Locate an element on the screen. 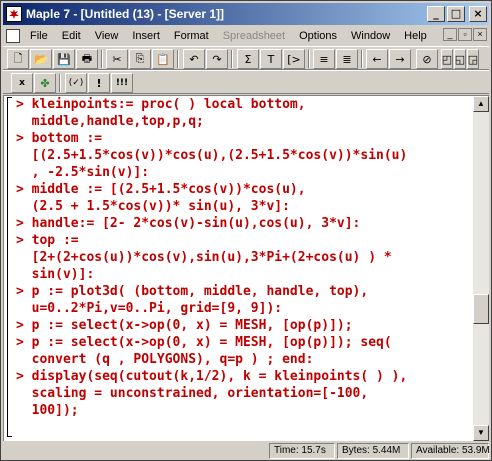 The image size is (492, 461). sigma-icon: Σ is located at coordinates (248, 59).